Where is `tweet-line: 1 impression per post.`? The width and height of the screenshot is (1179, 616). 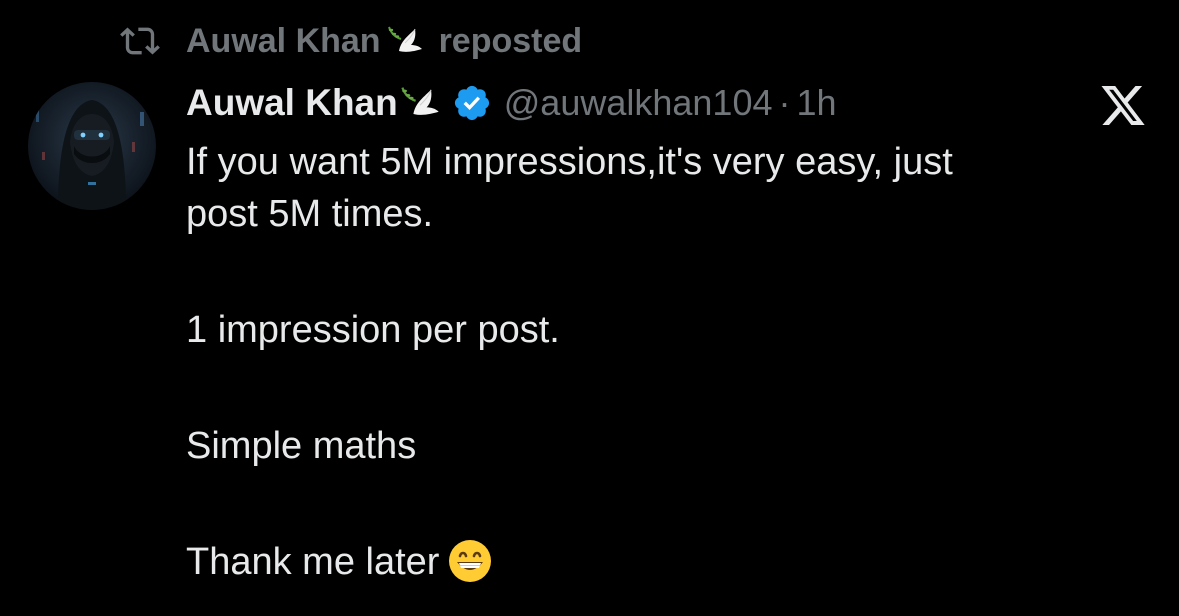
tweet-line: 1 impression per post. is located at coordinates (373, 330).